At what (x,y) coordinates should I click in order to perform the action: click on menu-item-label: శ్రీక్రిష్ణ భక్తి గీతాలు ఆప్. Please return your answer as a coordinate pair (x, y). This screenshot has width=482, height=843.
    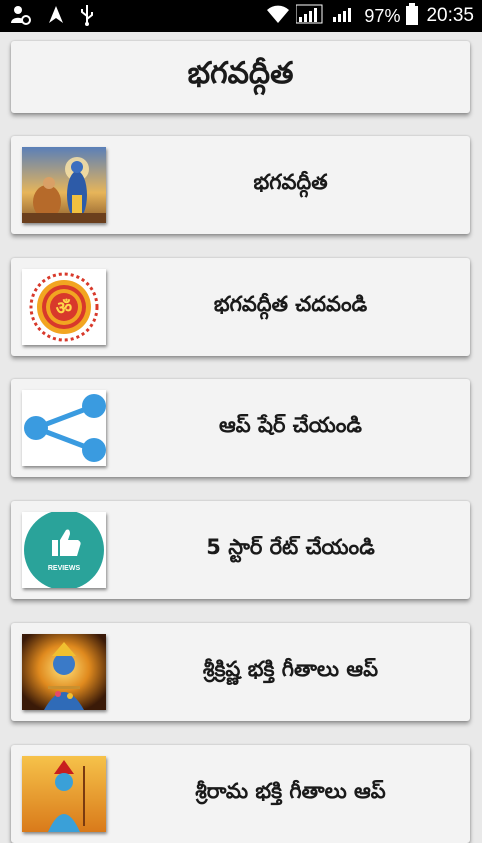
    Looking at the image, I should click on (290, 669).